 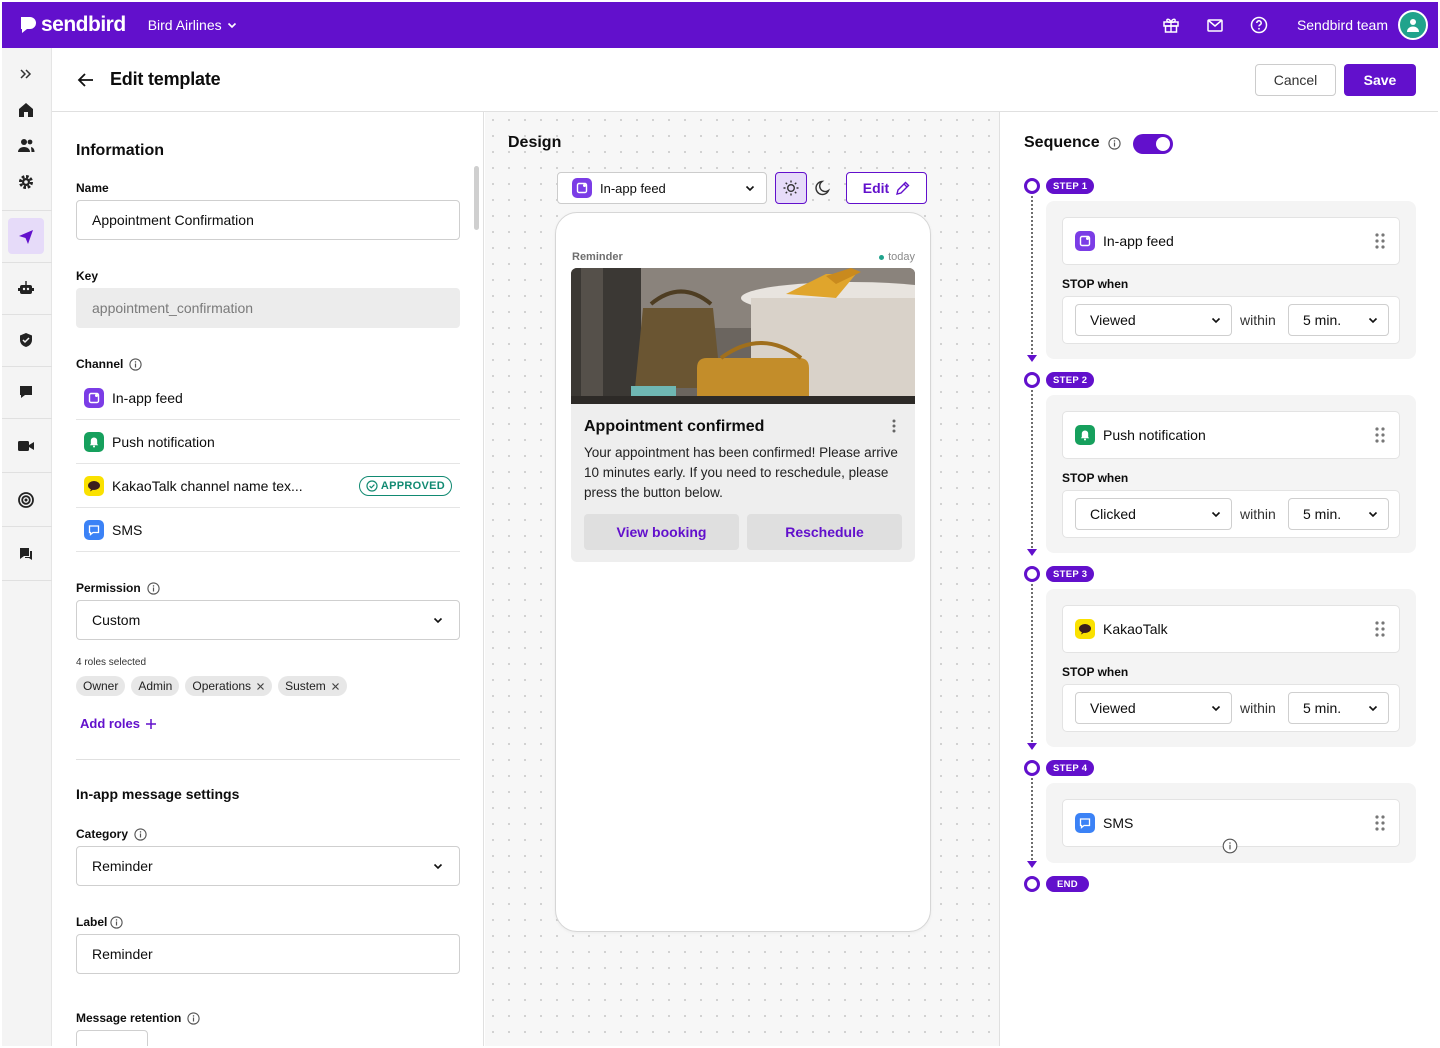 I want to click on check-circle-icon, so click(x=372, y=485).